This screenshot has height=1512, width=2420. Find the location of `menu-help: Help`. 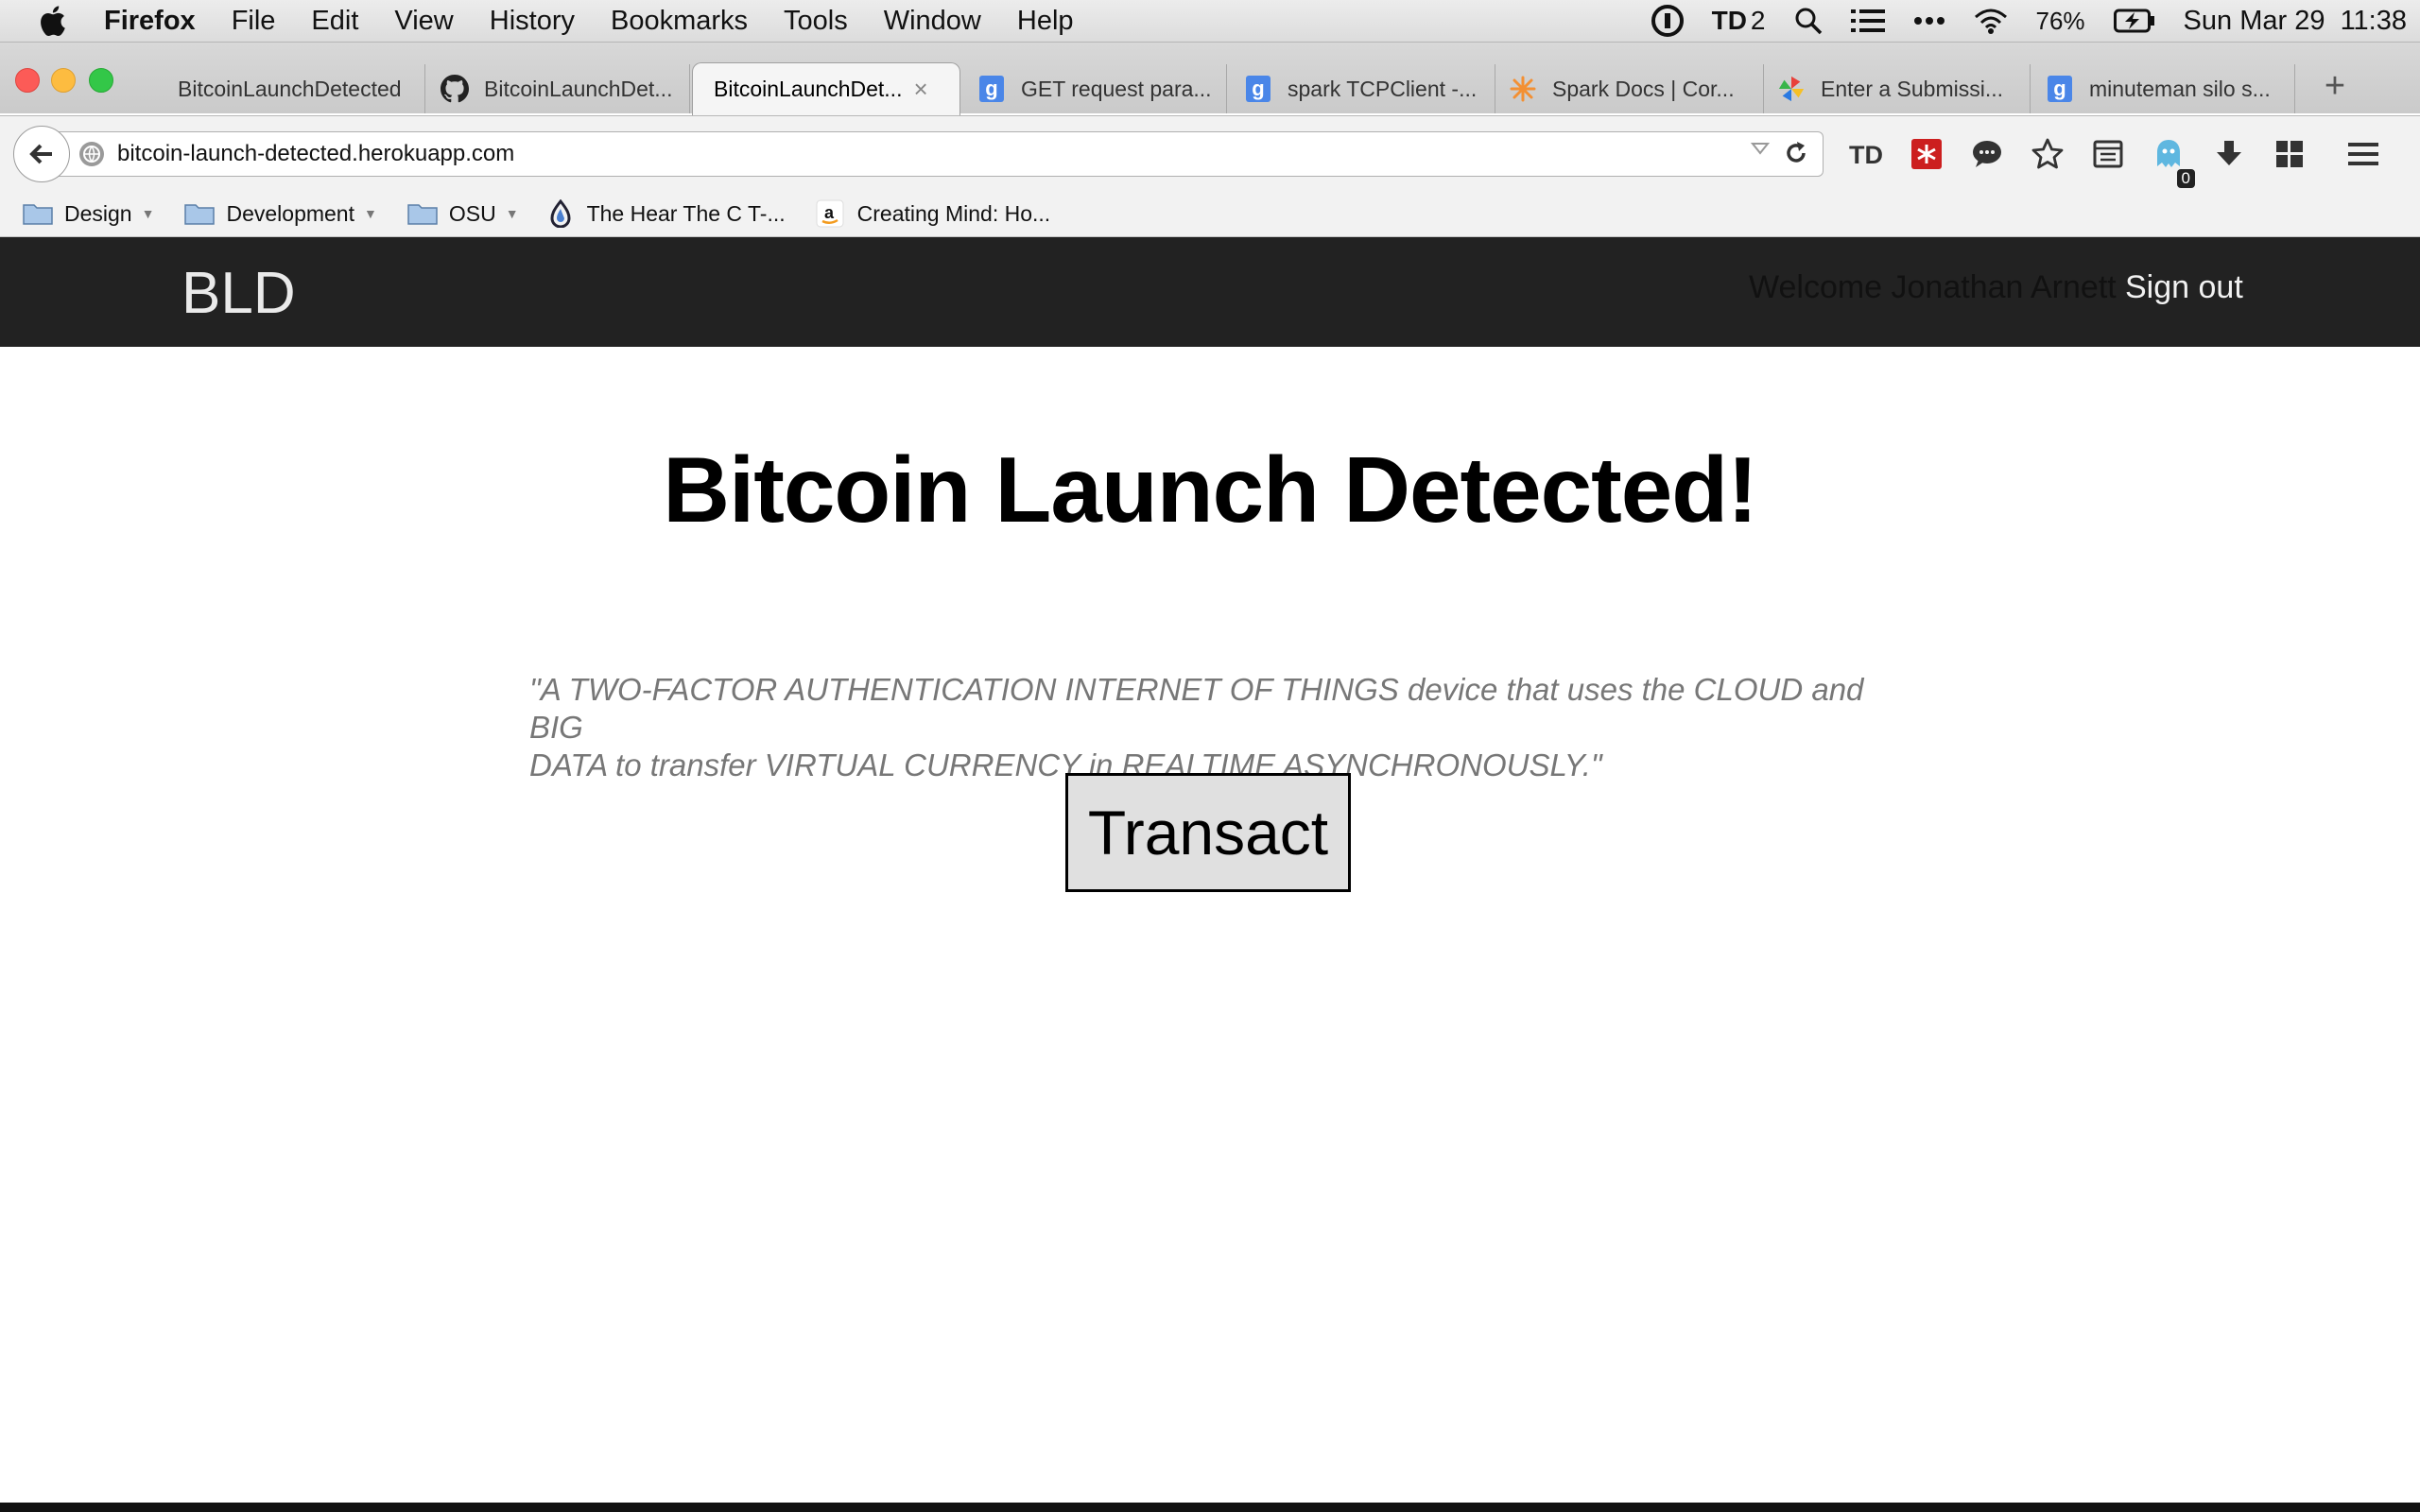

menu-help: Help is located at coordinates (1046, 21).